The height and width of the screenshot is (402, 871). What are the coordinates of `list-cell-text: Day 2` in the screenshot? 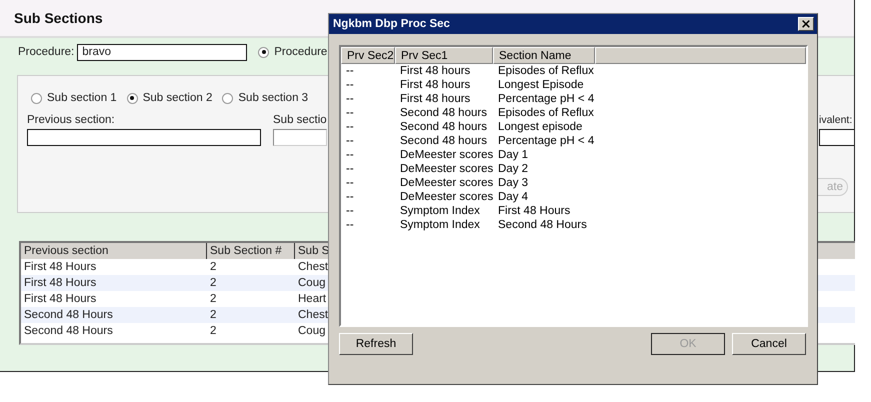 It's located at (513, 169).